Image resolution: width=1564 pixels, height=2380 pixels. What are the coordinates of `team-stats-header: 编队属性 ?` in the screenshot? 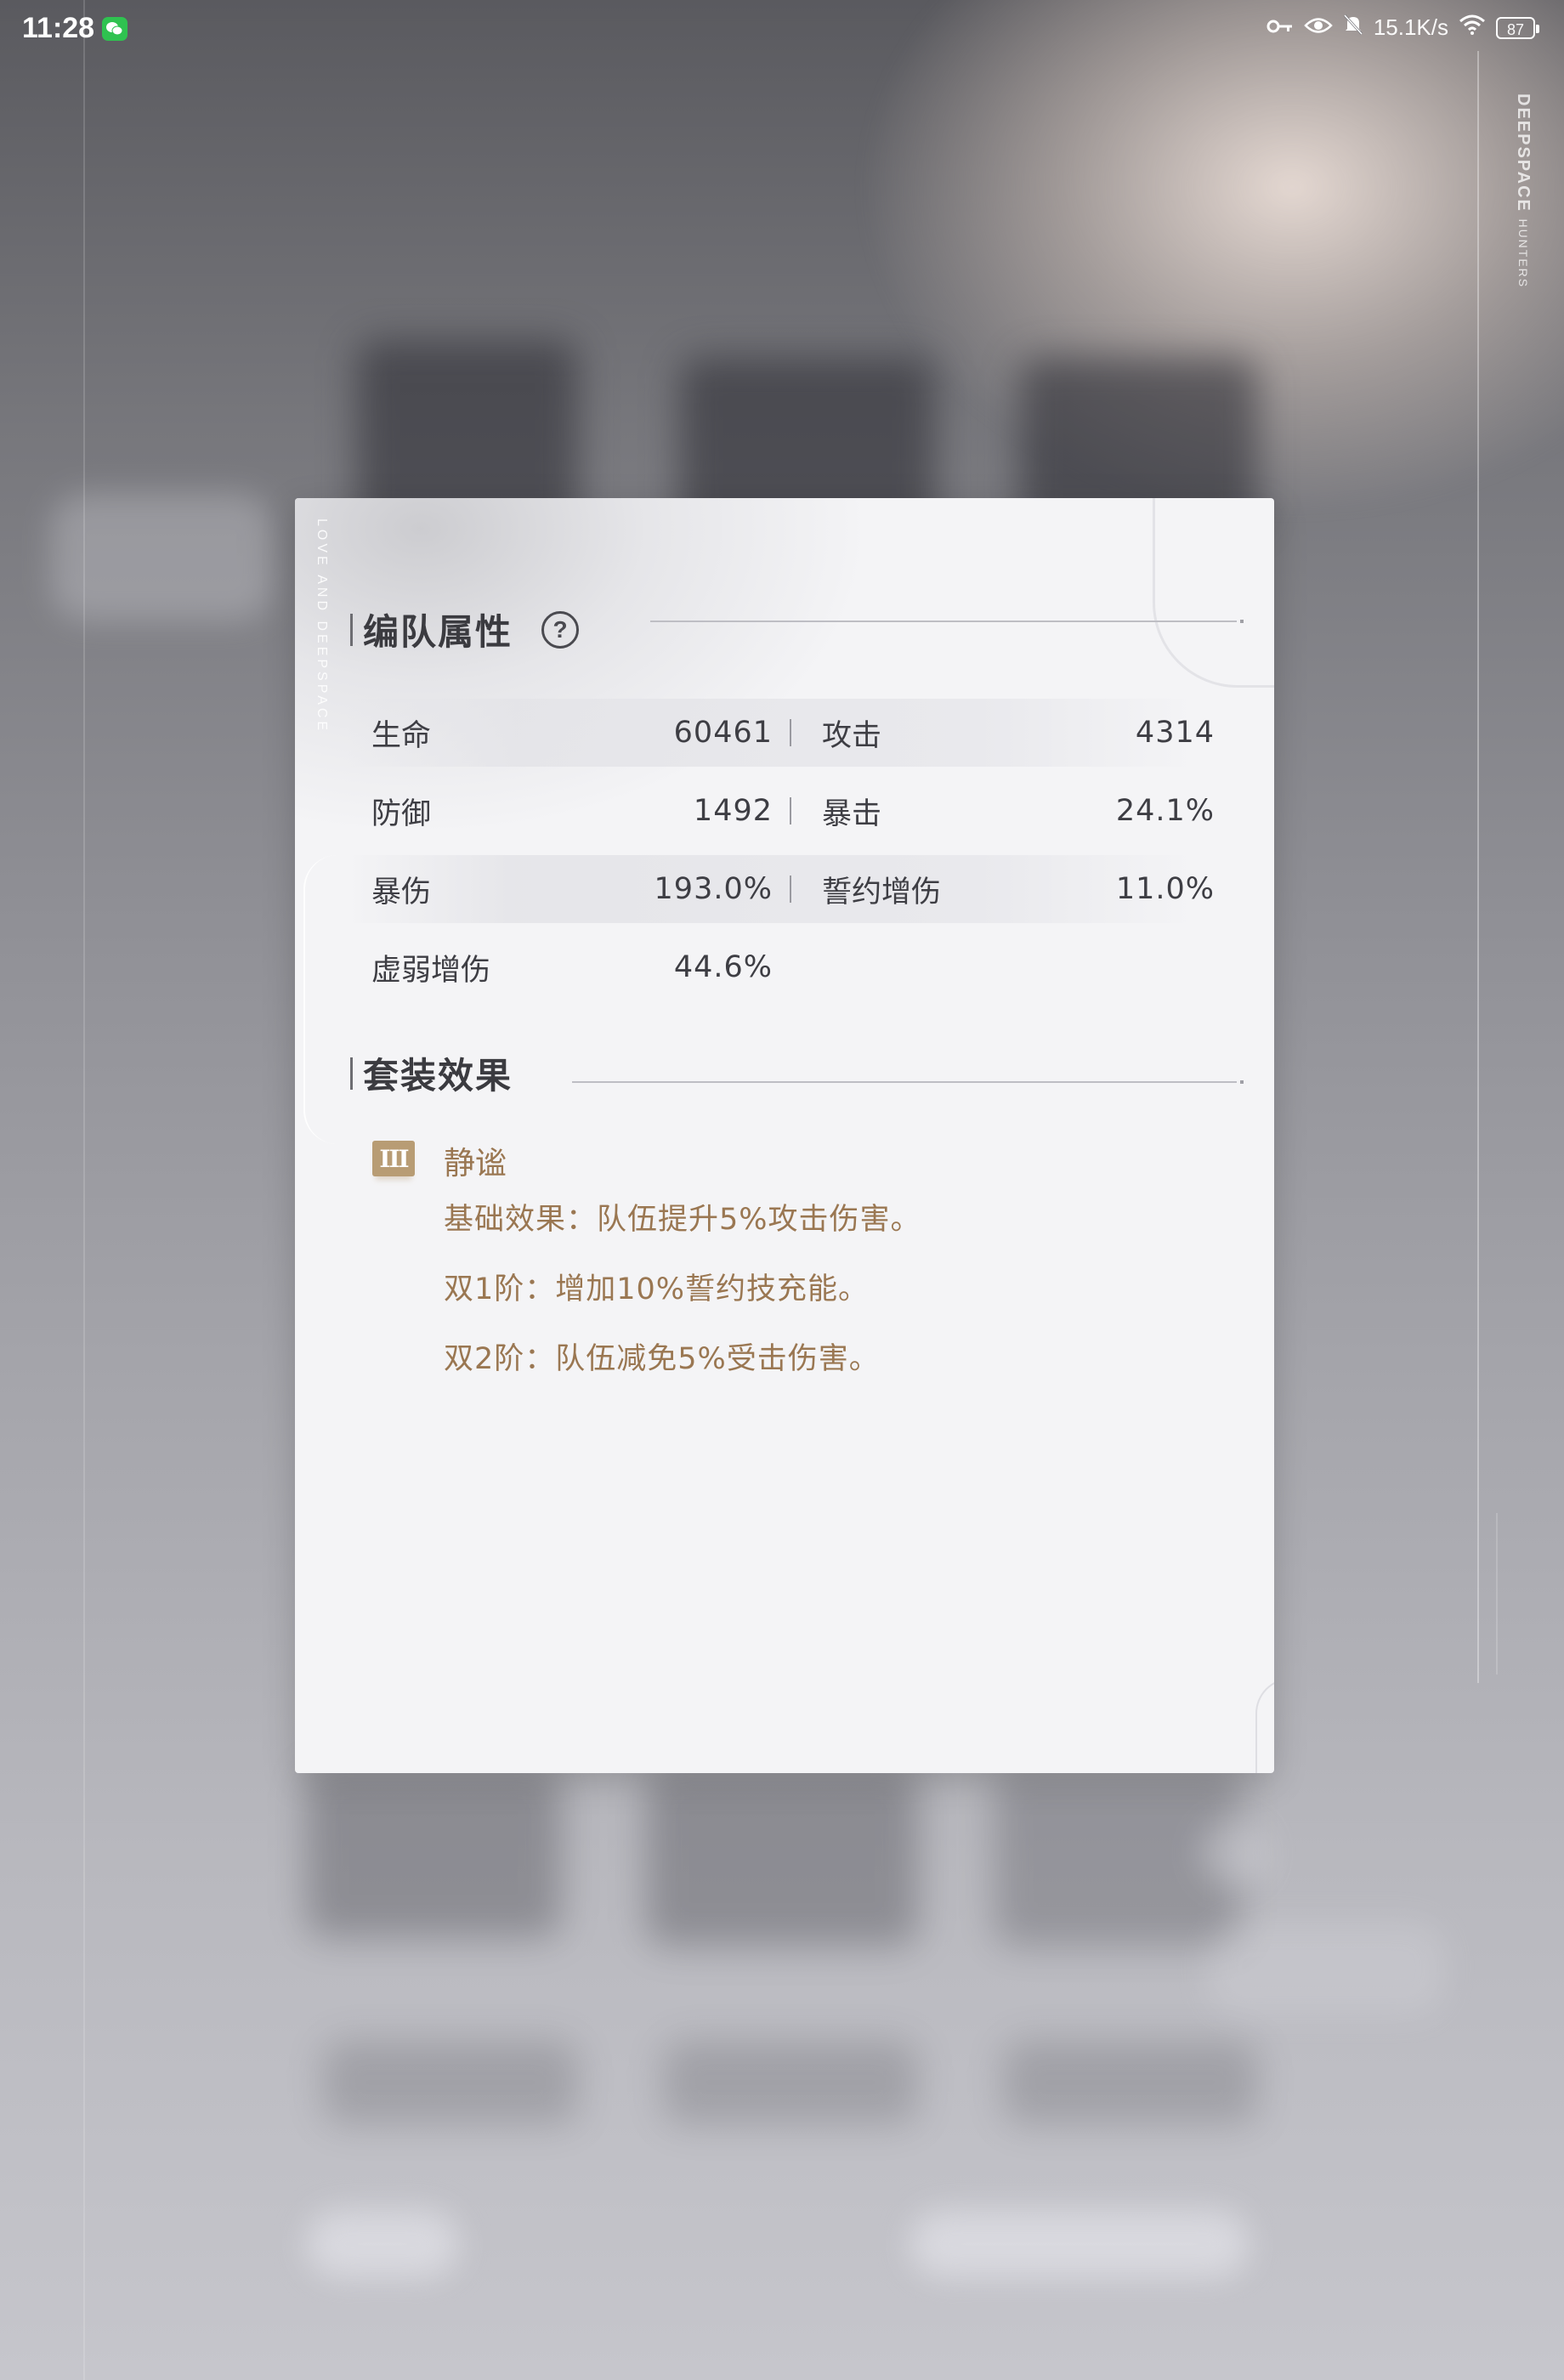 It's located at (465, 629).